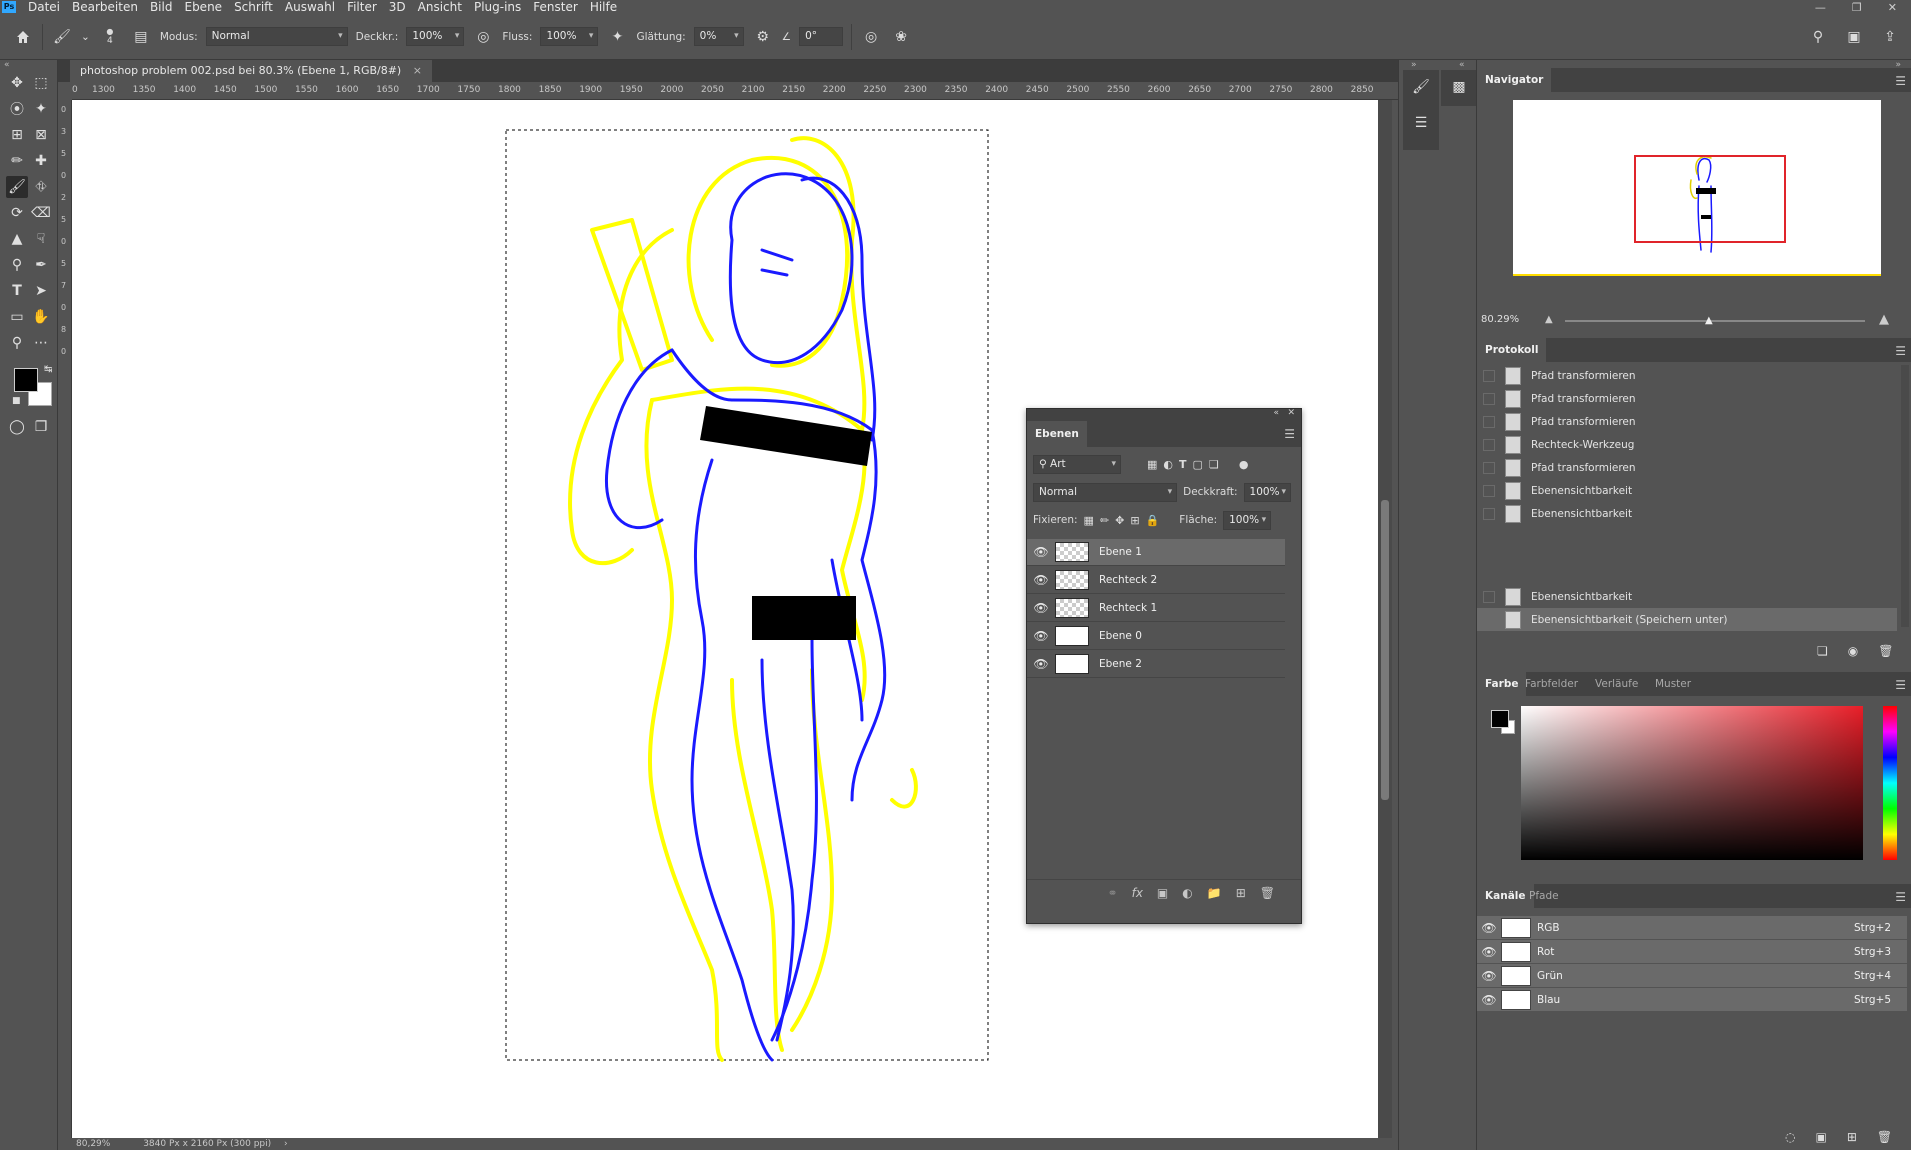  What do you see at coordinates (1168, 464) in the screenshot?
I see `filter-adjustment-icon: ◐` at bounding box center [1168, 464].